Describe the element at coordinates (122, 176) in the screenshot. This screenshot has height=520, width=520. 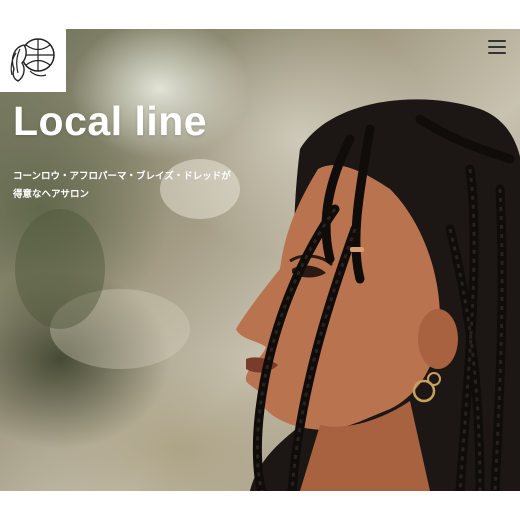
I see `tagline-line-1: コーンロウ・アフロパーマ・ブレイズ・ドレッドが` at that location.